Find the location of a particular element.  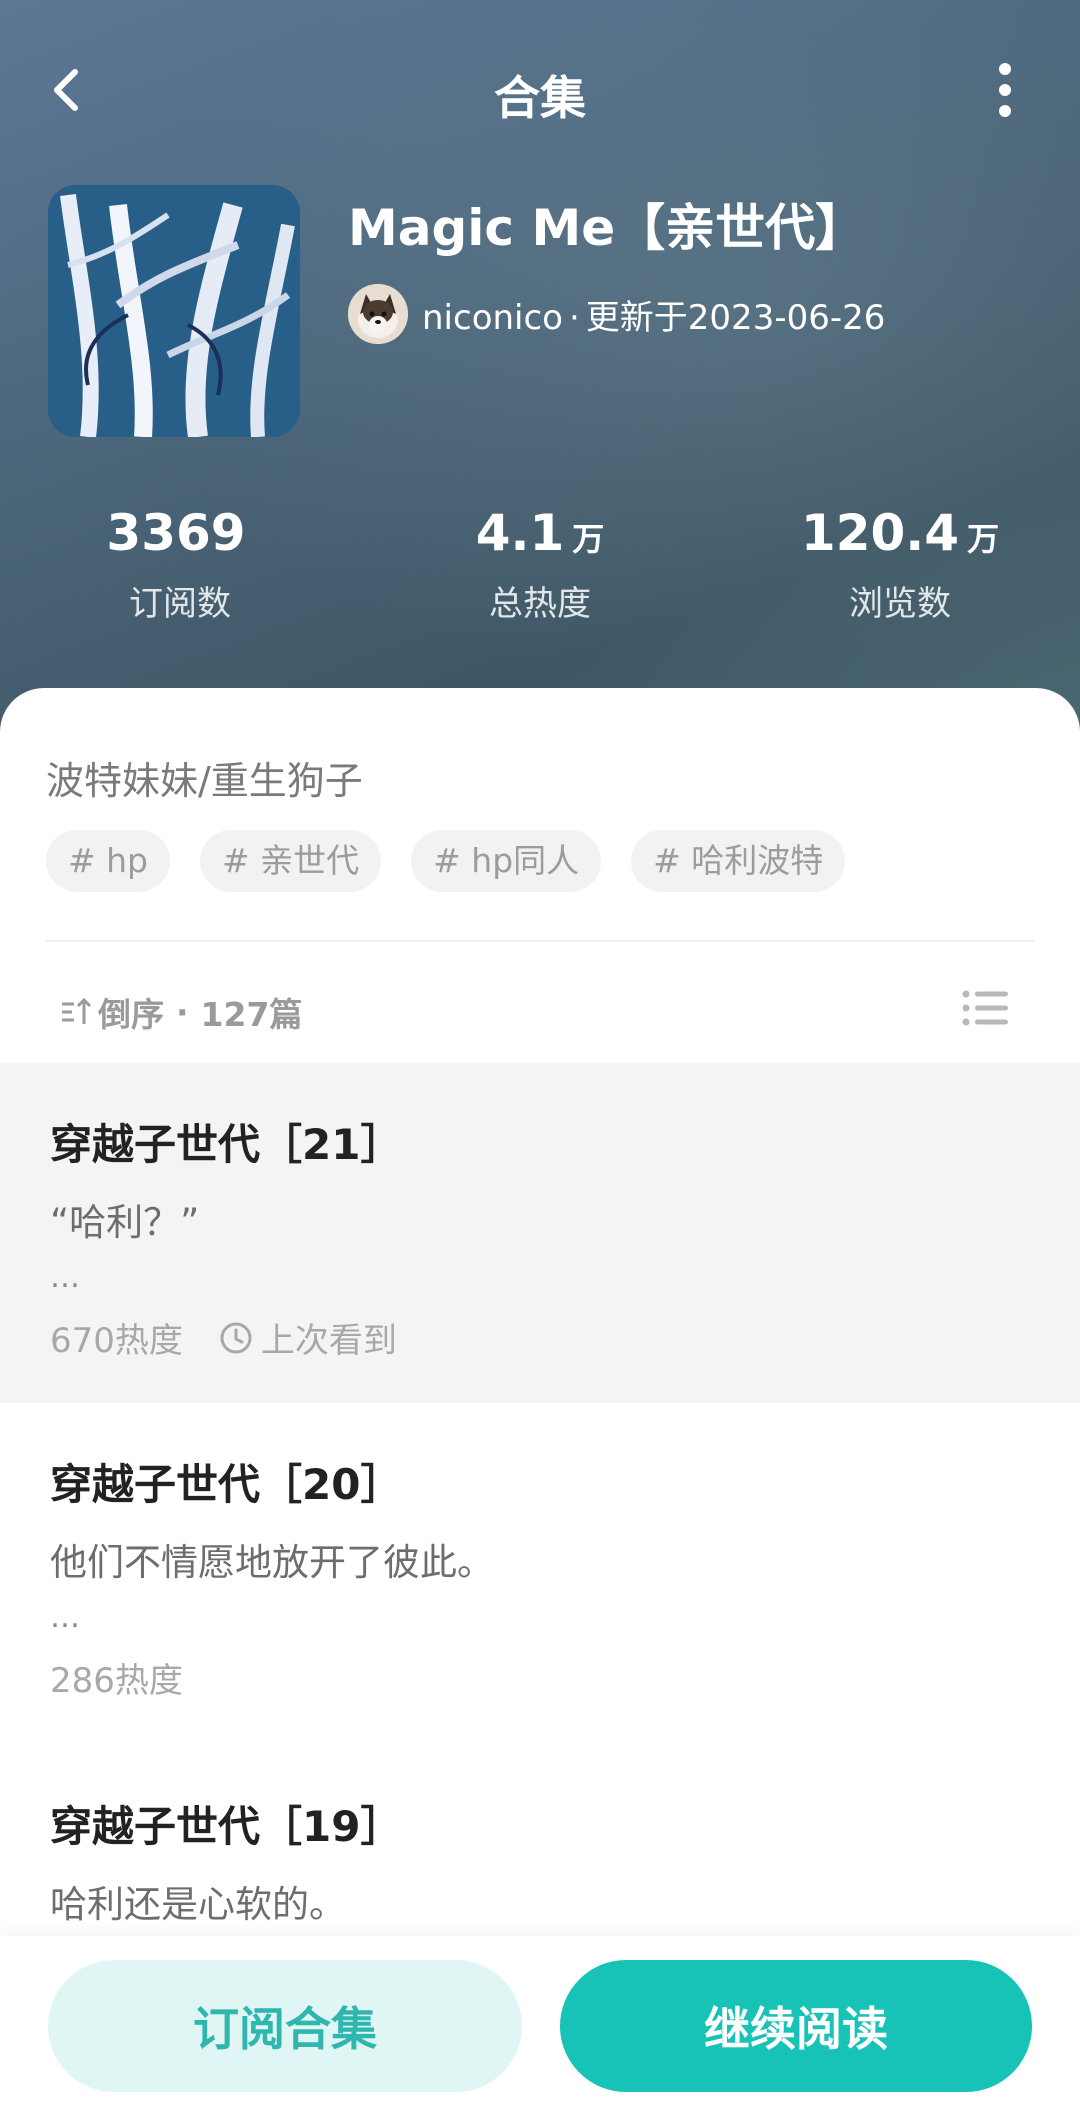

chapter-excerpt: “哈利？” is located at coordinates (125, 1222).